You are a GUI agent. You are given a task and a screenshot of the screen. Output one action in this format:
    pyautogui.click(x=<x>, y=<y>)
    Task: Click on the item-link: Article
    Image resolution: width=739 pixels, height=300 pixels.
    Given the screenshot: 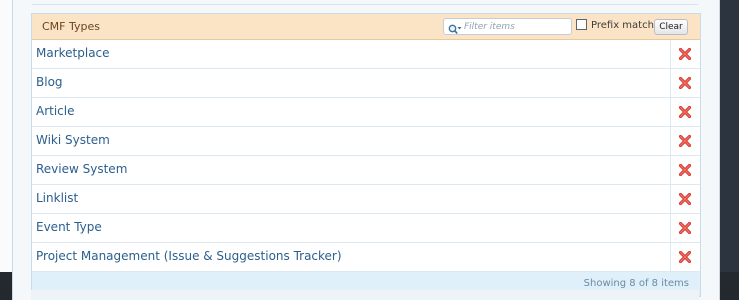 What is the action you would take?
    pyautogui.click(x=55, y=111)
    